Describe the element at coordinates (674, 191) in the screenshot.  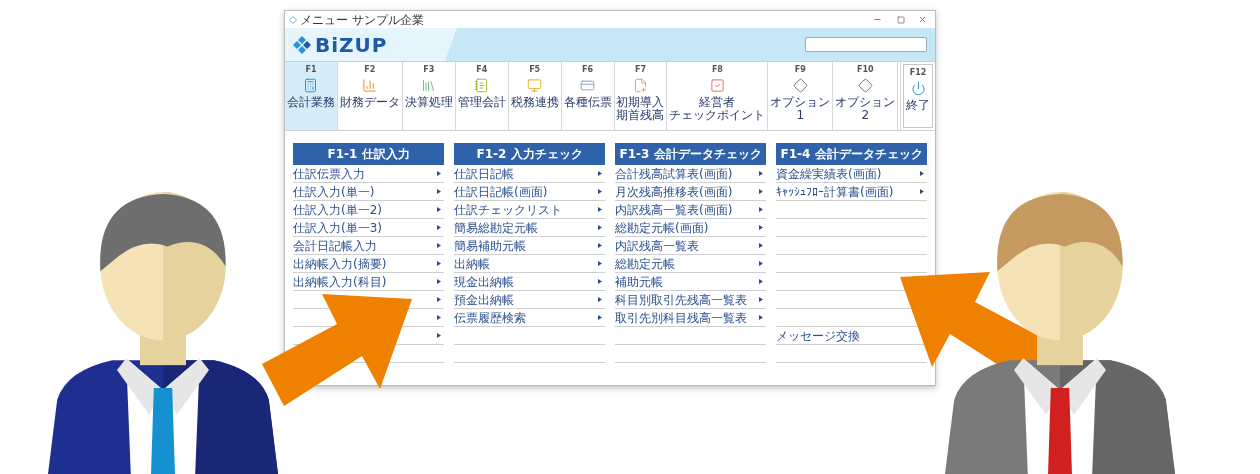
I see `menu-item: 月次残高推移表(画面)` at that location.